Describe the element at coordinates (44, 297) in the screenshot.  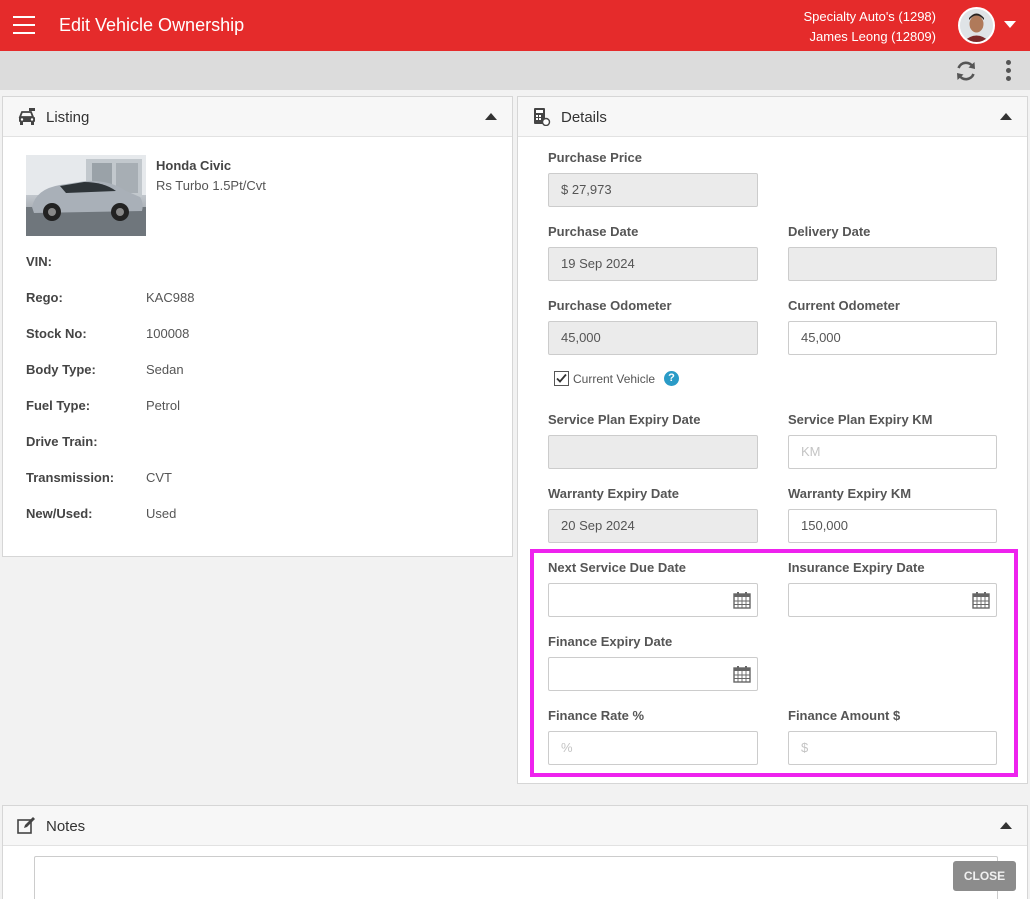
I see `spec-label: Rego:` at that location.